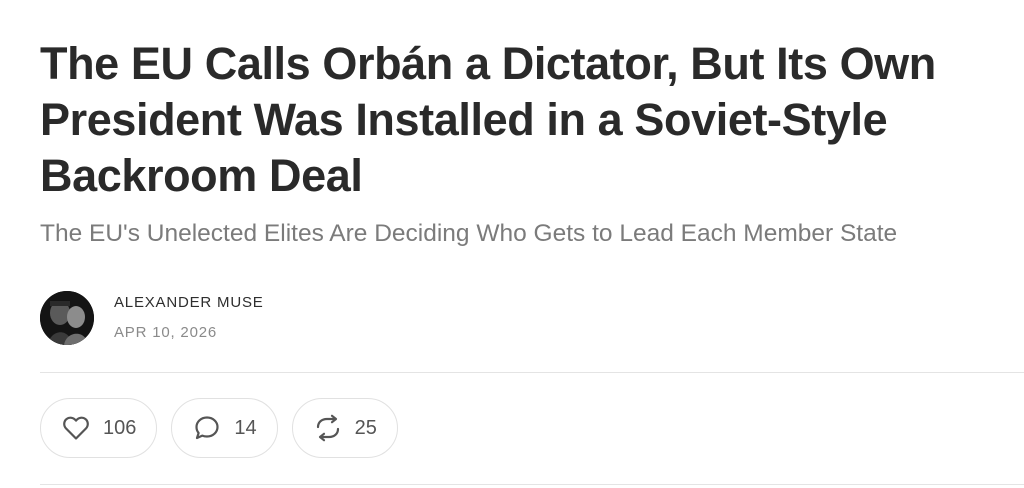  I want to click on divider-top, so click(532, 372).